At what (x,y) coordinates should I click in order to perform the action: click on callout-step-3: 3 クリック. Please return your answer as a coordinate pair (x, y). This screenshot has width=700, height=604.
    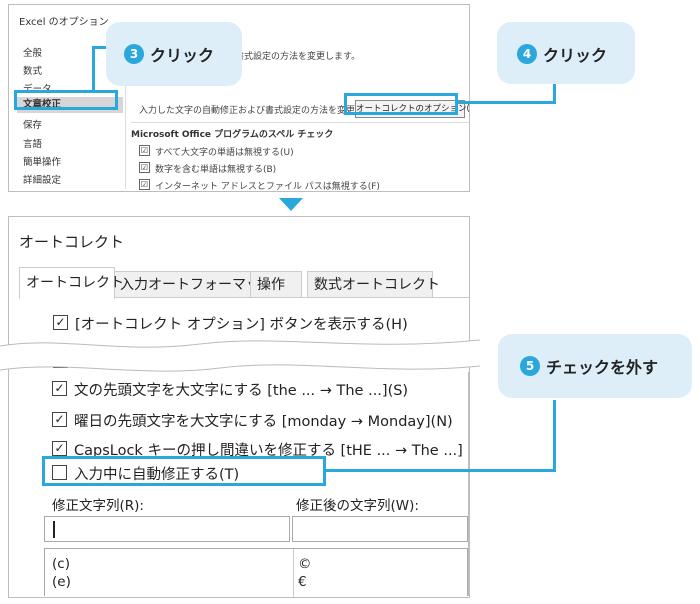
    Looking at the image, I should click on (174, 54).